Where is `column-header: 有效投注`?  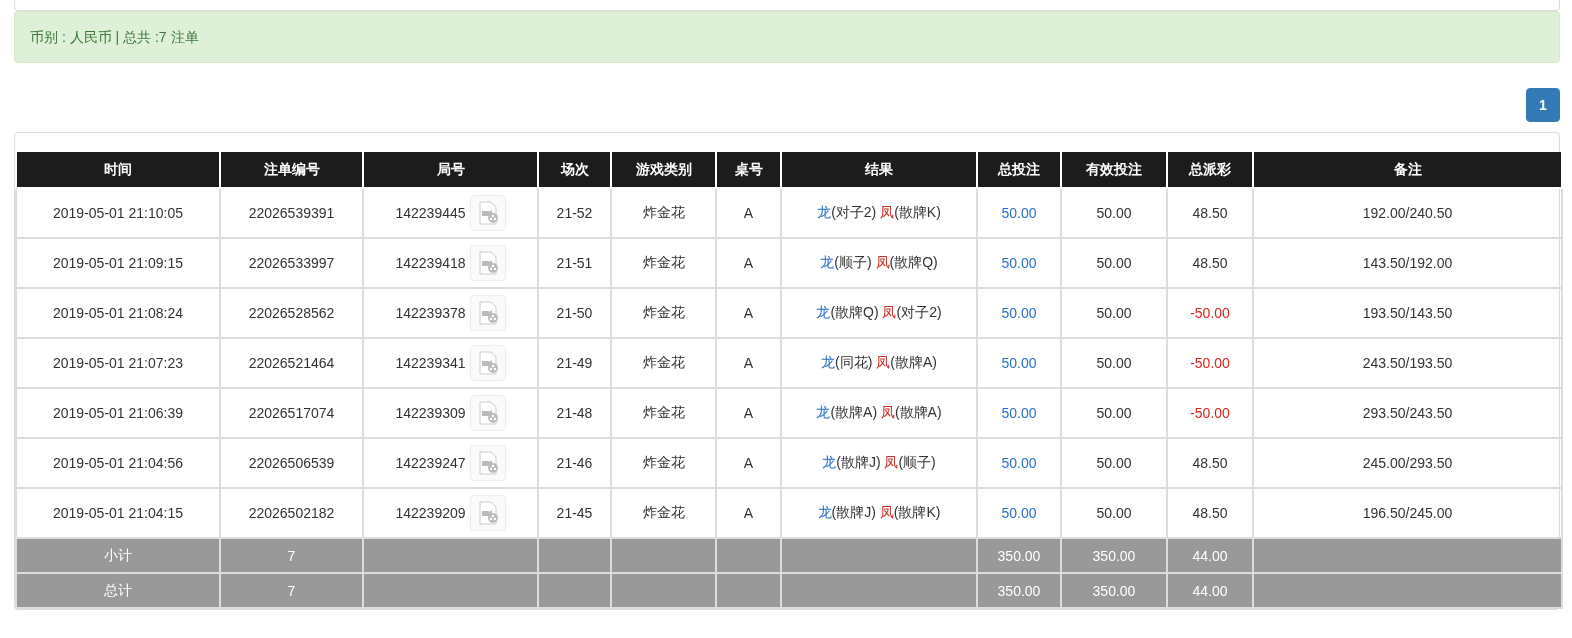
column-header: 有效投注 is located at coordinates (1114, 170).